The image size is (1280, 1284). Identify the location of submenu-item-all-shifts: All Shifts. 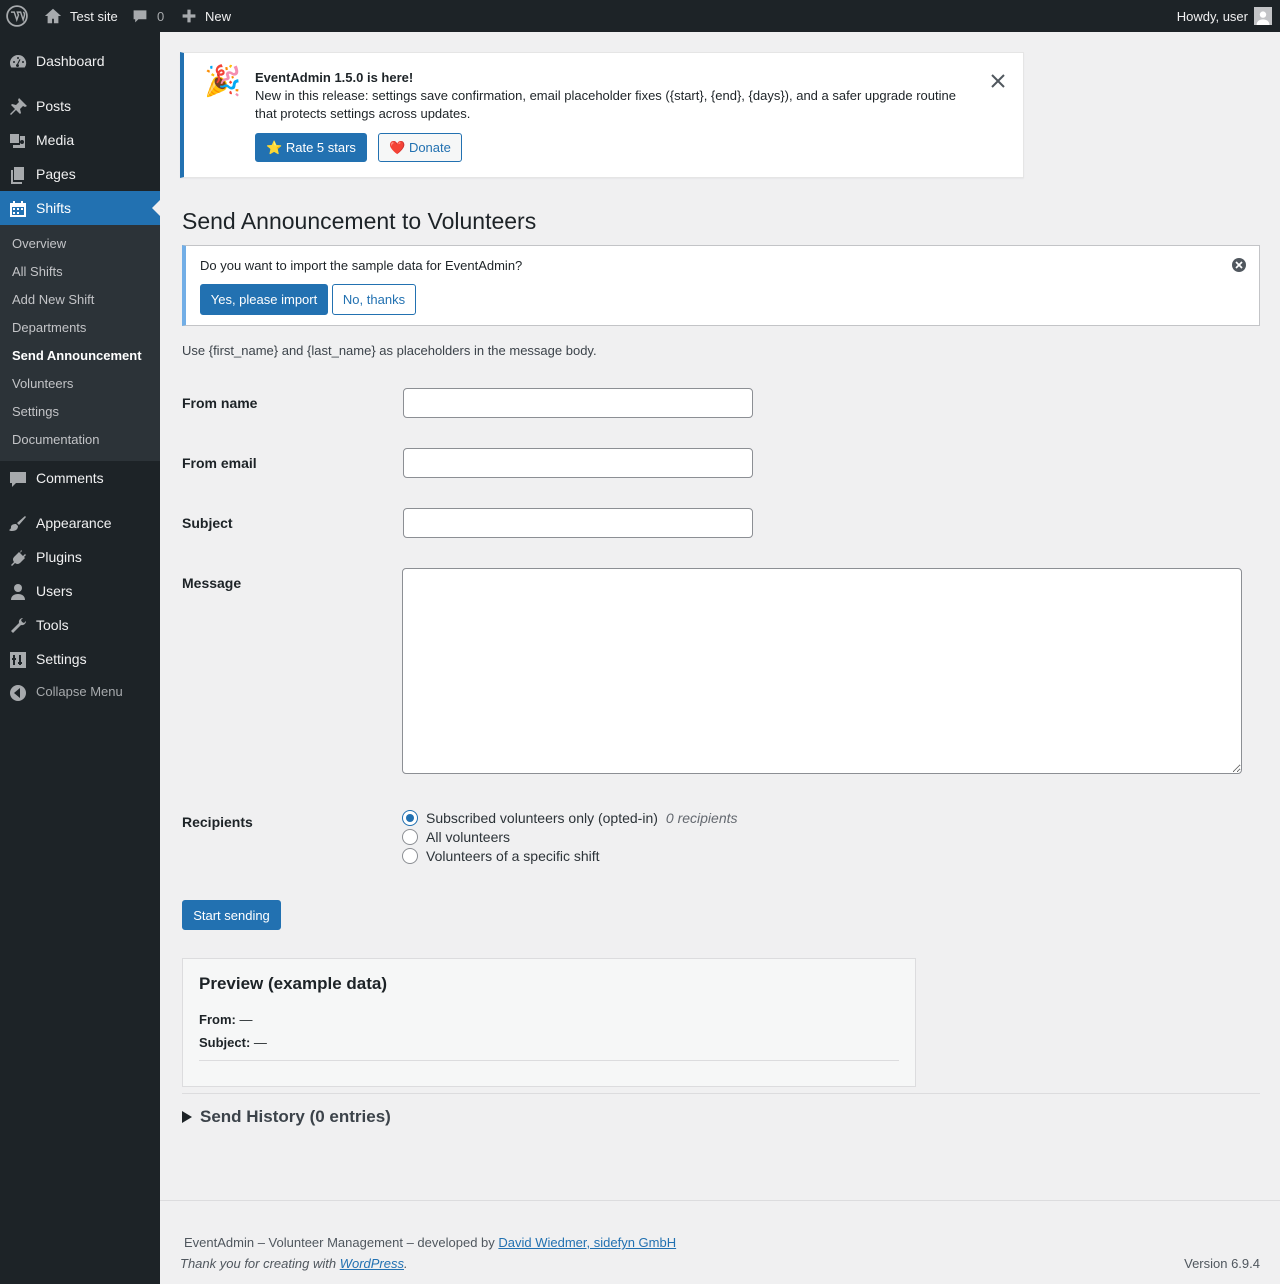
(37, 272).